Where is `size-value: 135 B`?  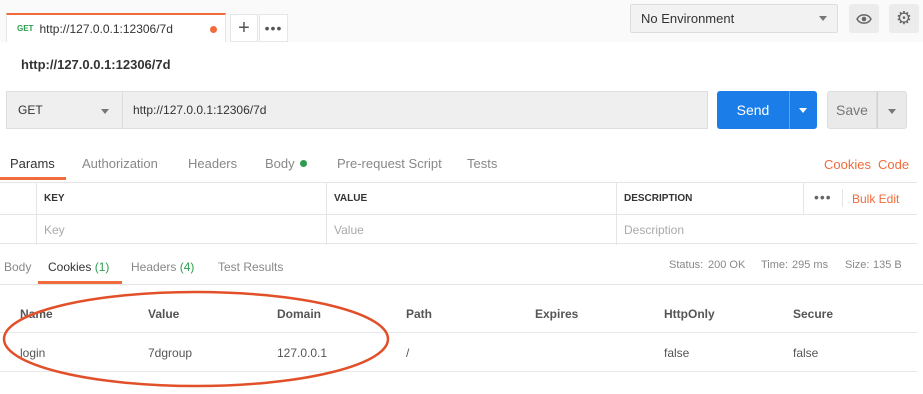 size-value: 135 B is located at coordinates (887, 265).